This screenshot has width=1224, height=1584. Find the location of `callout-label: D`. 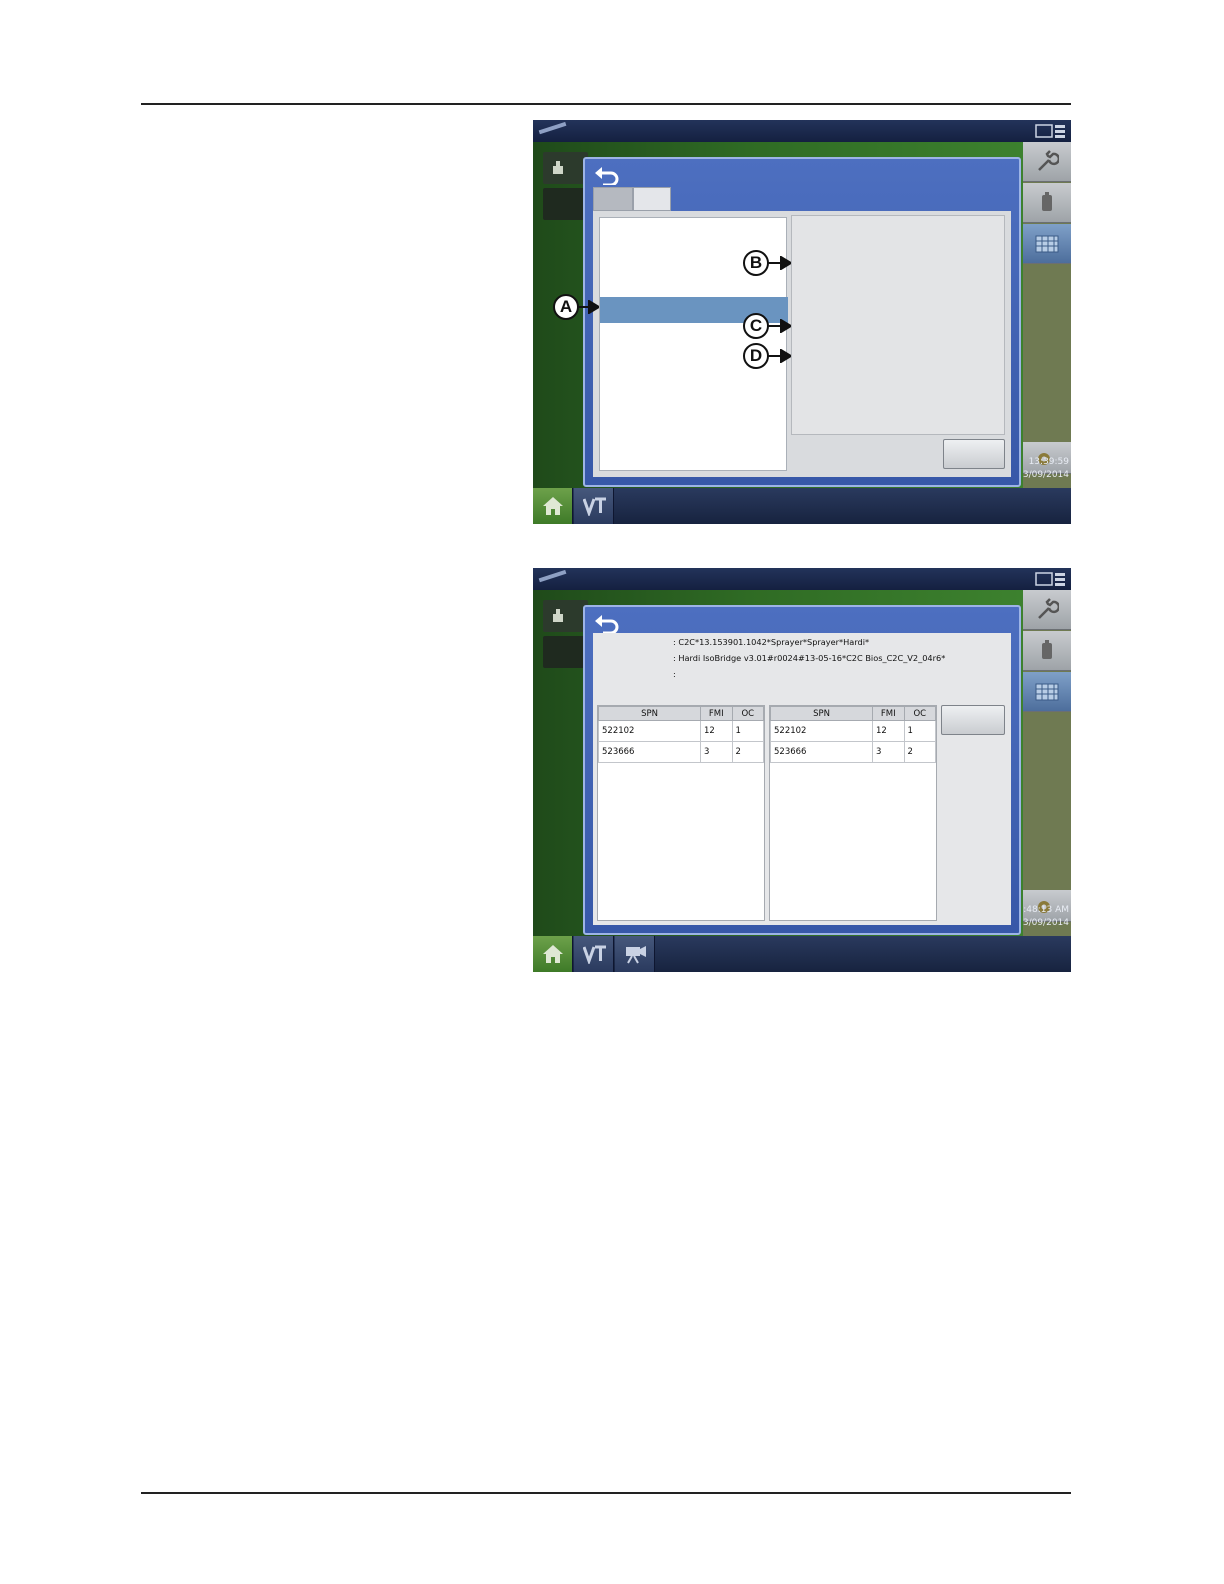

callout-label: D is located at coordinates (756, 356).